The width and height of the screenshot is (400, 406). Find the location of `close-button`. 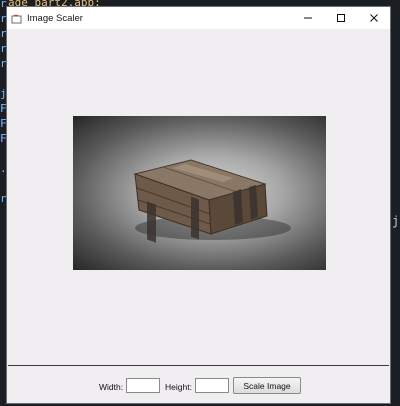

close-button is located at coordinates (373, 18).